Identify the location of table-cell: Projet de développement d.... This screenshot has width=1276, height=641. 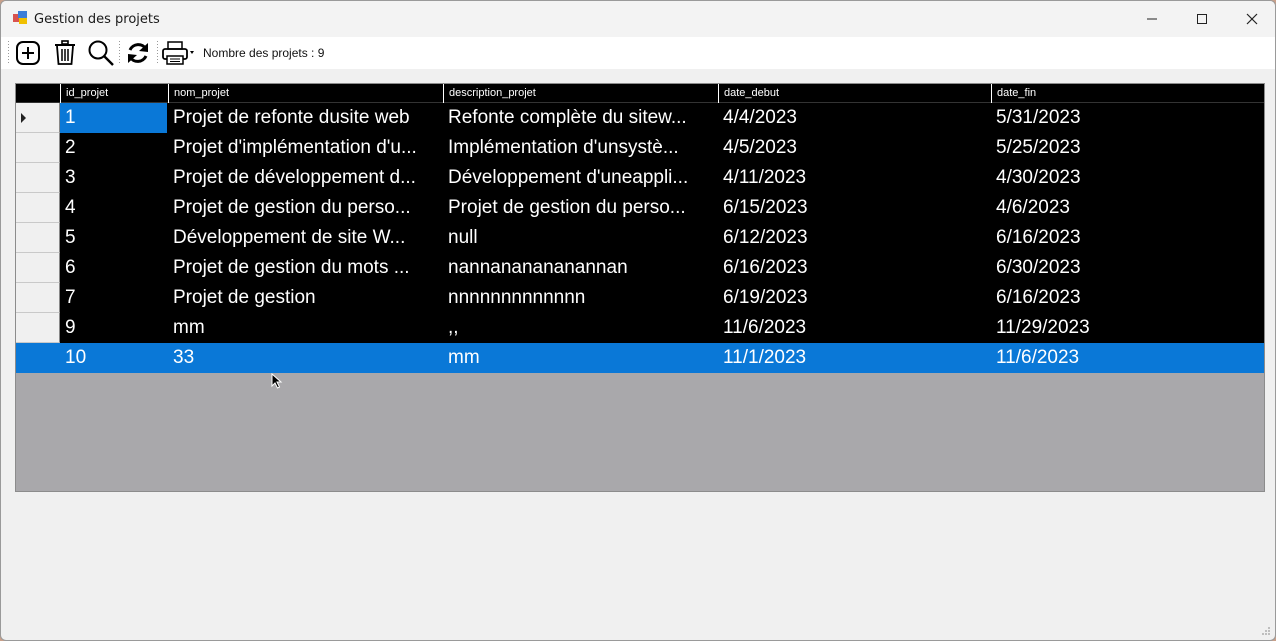
(305, 178).